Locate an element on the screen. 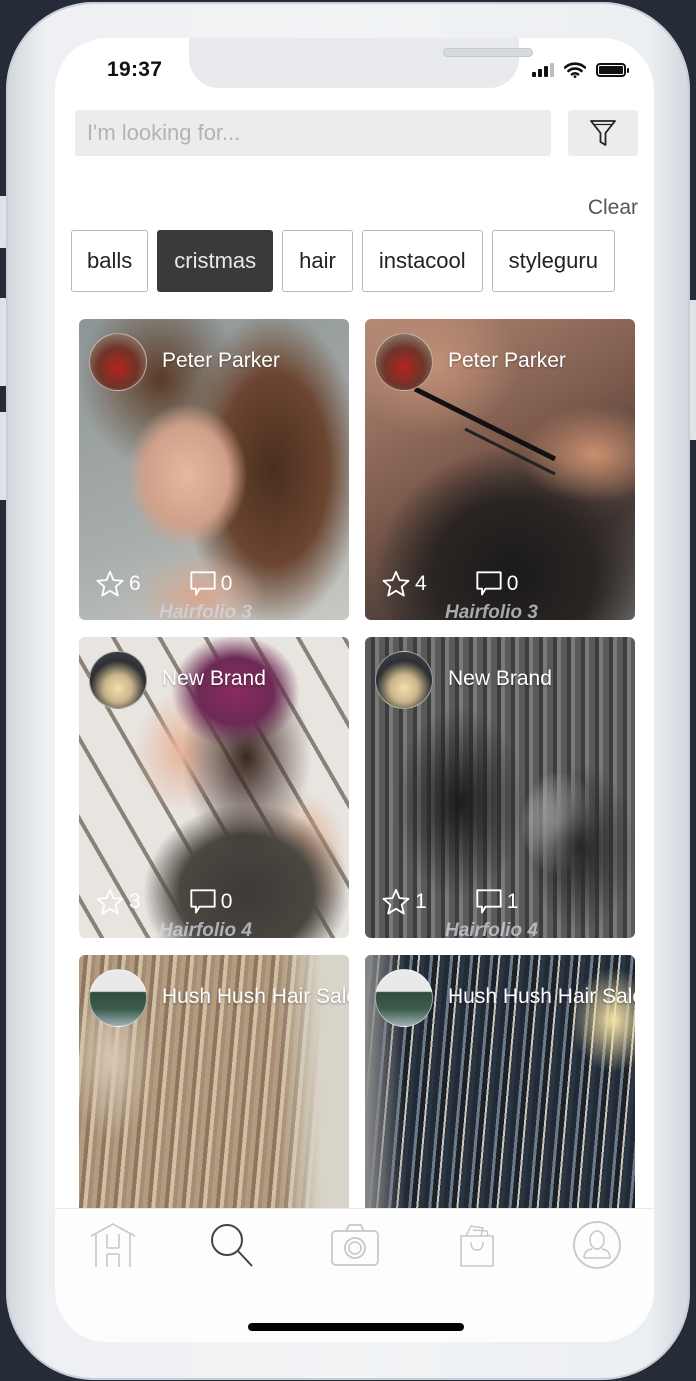 The width and height of the screenshot is (696, 1381). signal-icon is located at coordinates (543, 70).